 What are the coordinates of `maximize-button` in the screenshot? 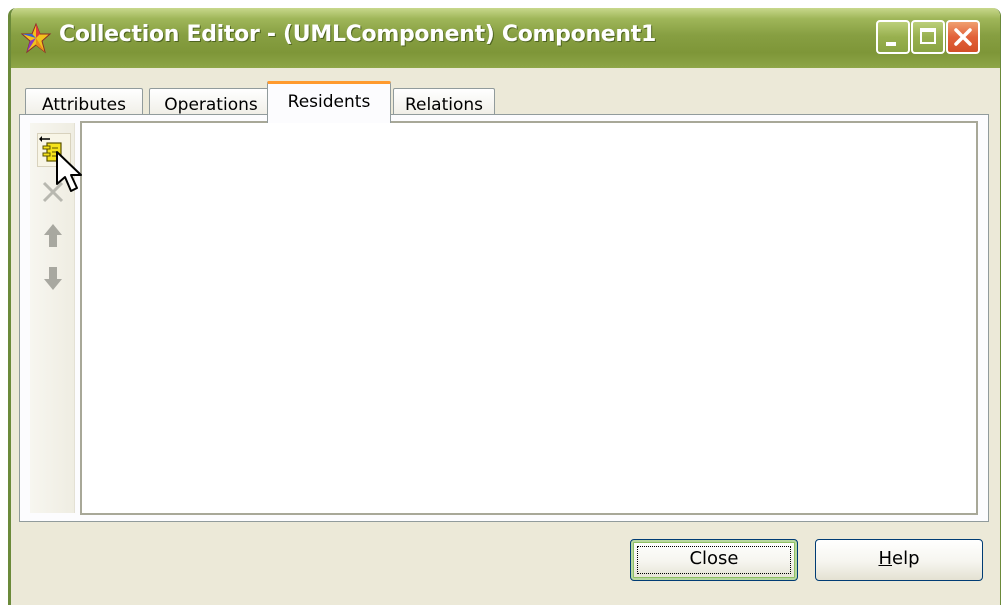 It's located at (928, 37).